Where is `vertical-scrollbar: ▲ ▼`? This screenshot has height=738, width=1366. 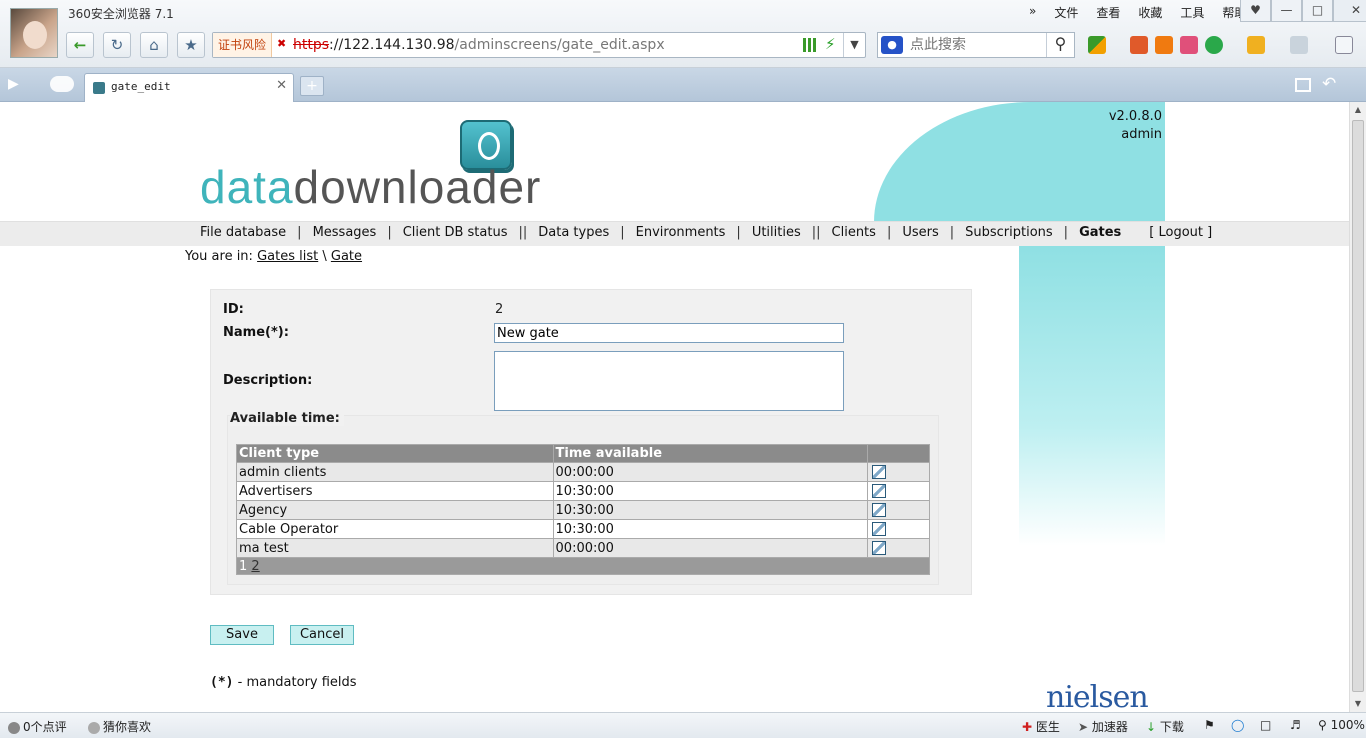
vertical-scrollbar: ▲ ▼ is located at coordinates (1357, 407).